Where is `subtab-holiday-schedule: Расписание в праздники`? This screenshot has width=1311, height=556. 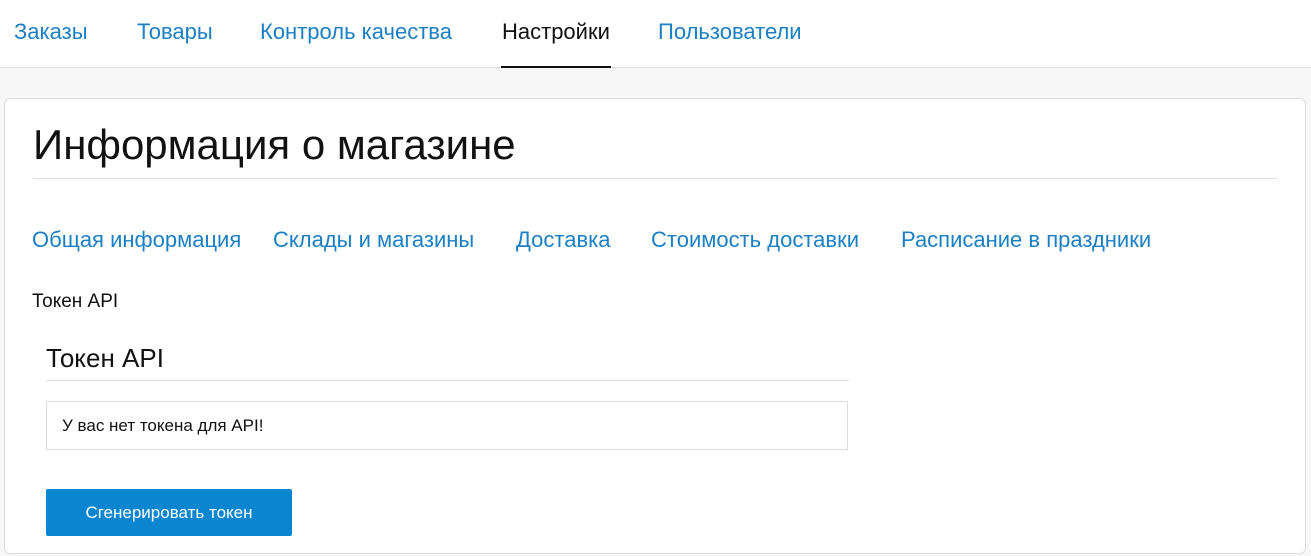 subtab-holiday-schedule: Расписание в праздники is located at coordinates (1026, 240).